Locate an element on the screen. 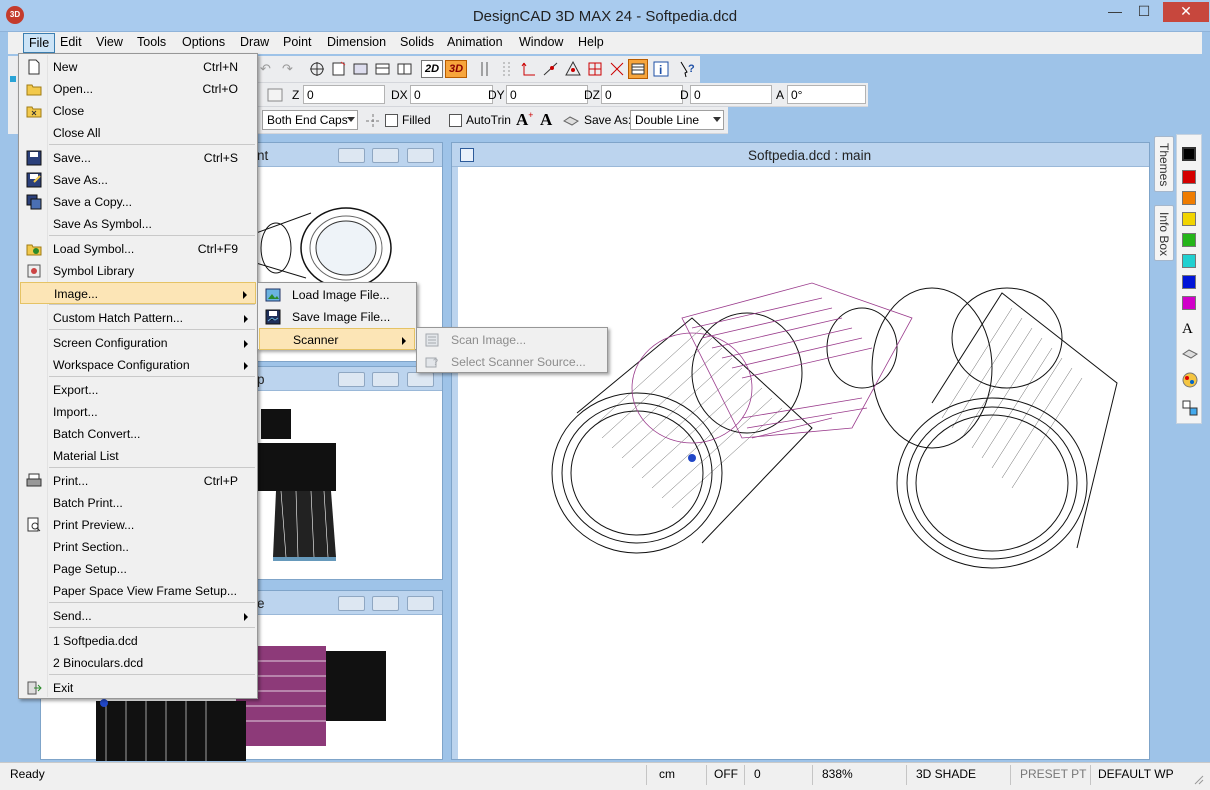 The image size is (1210, 790). intersect-icon is located at coordinates (617, 69).